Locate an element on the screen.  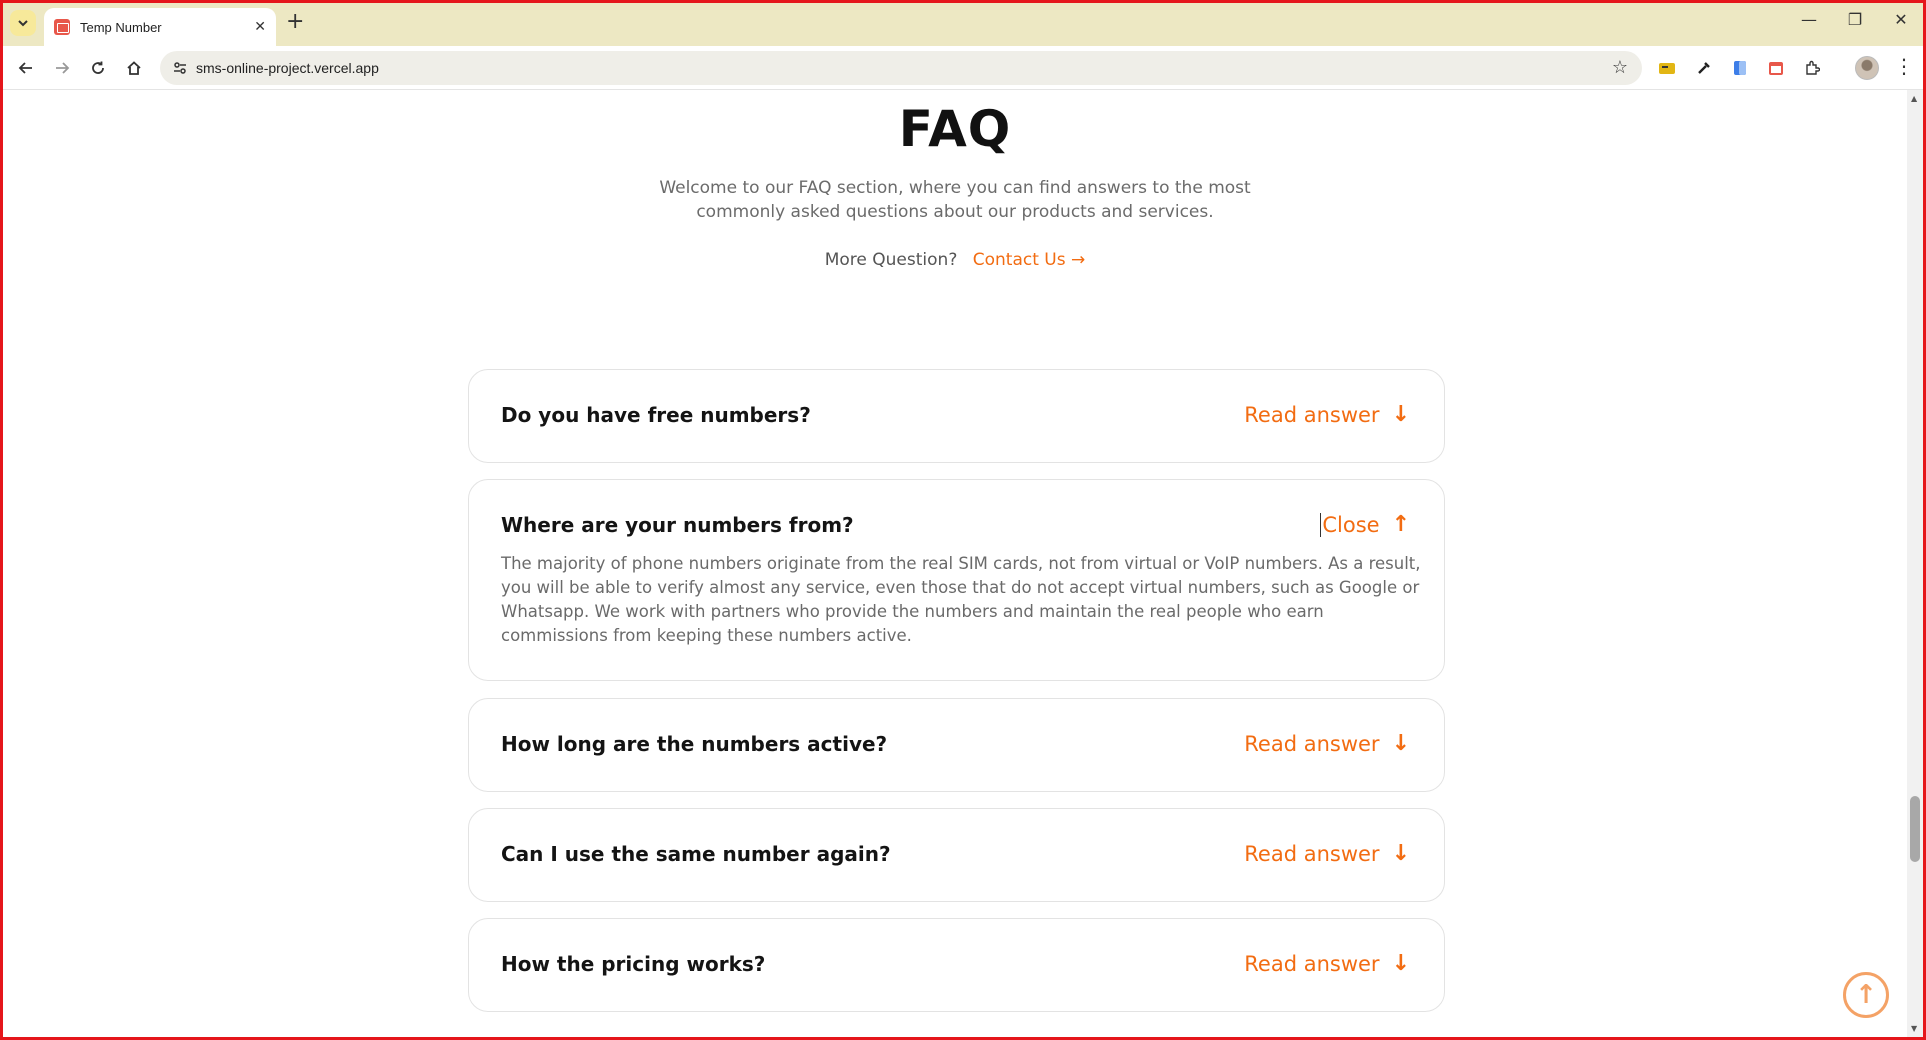
arrow-right-icon is located at coordinates (63, 68).